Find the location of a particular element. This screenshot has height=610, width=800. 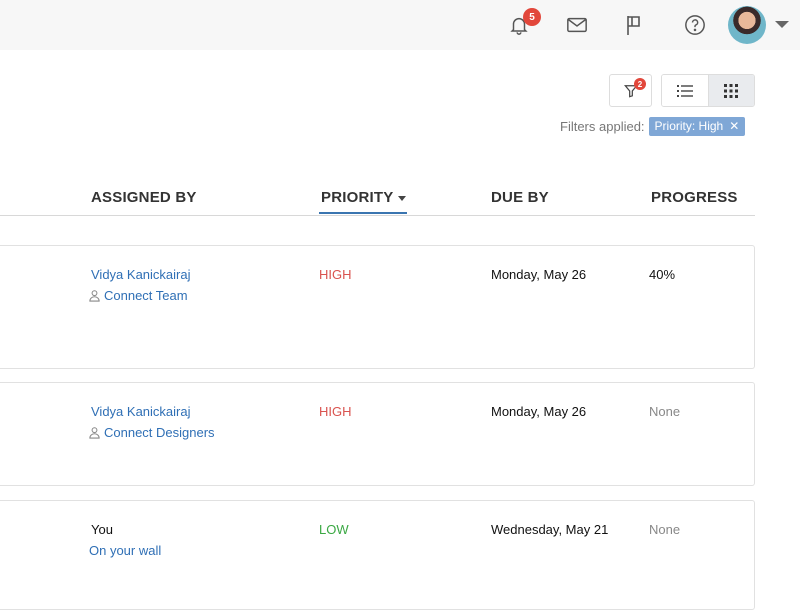

chevron-down-icon is located at coordinates (782, 24).